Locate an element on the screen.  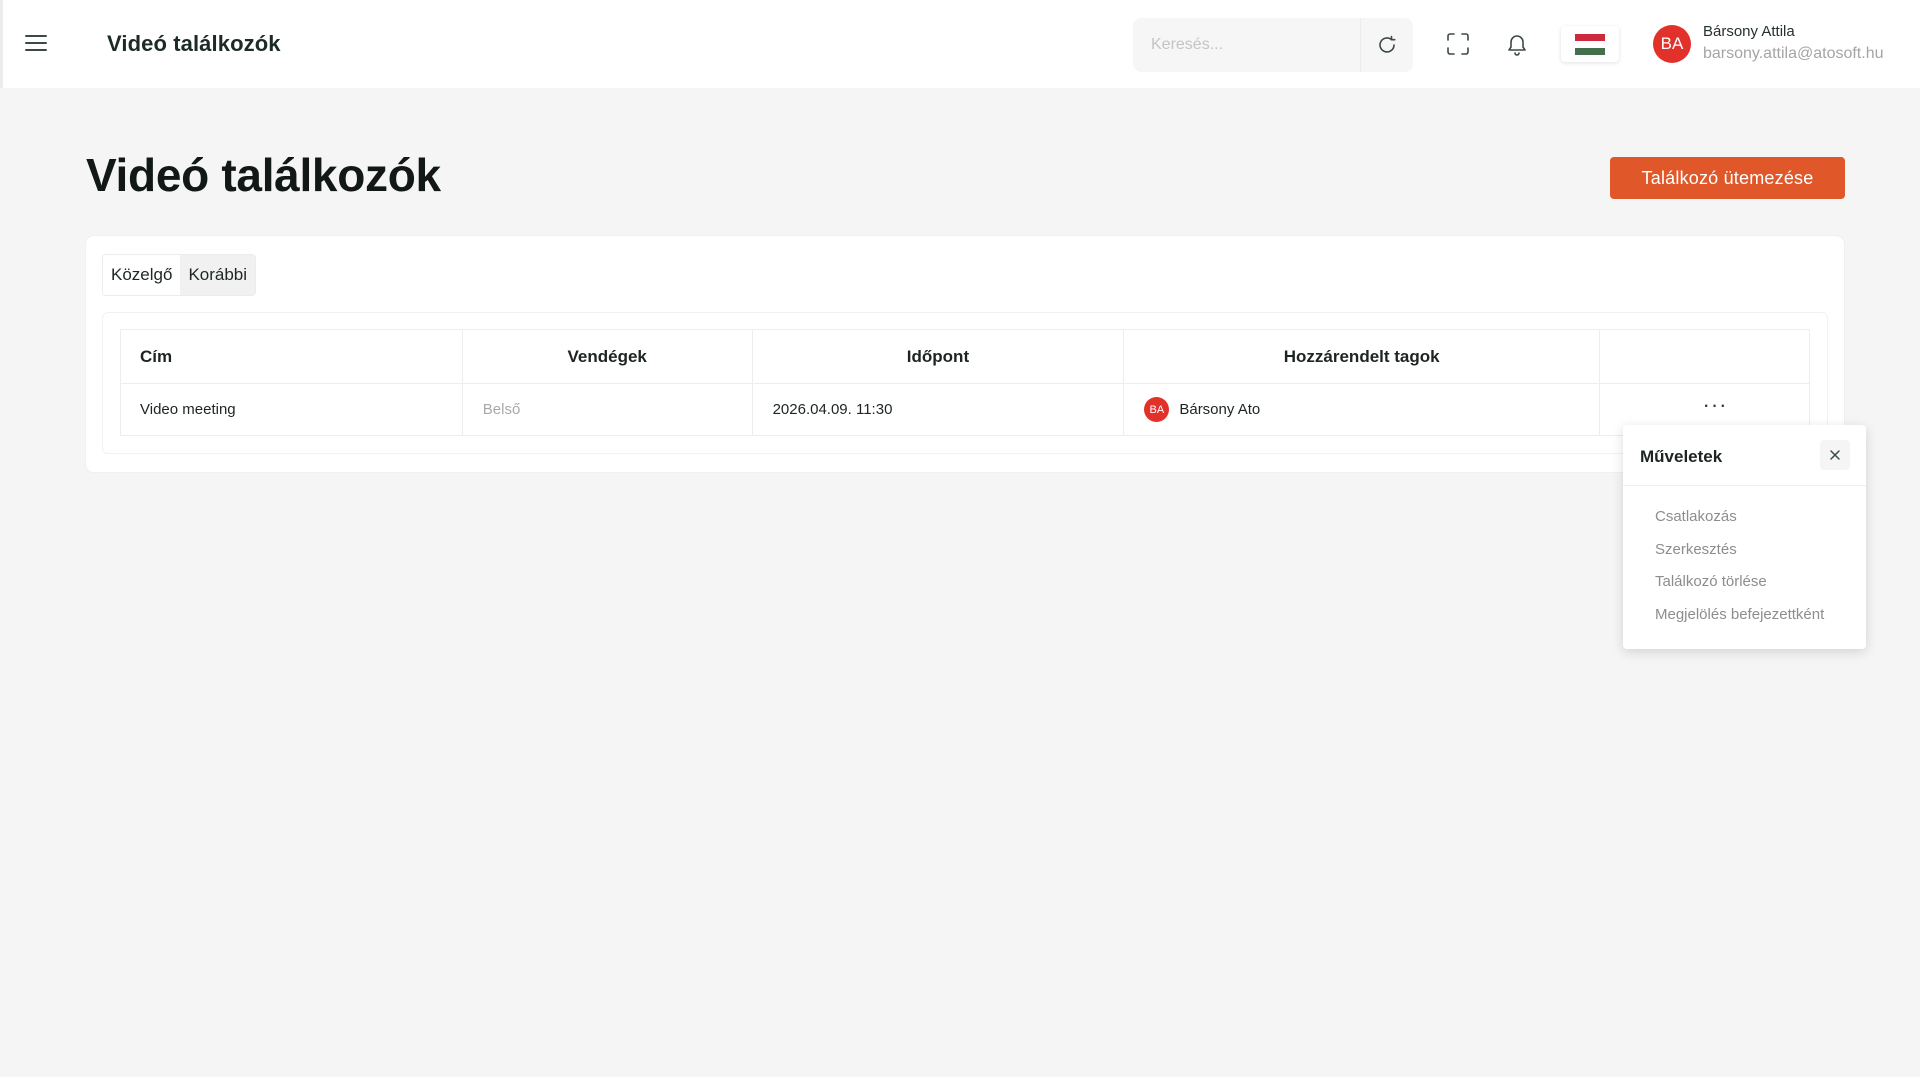
page-title: Videó találkozók is located at coordinates (263, 175).